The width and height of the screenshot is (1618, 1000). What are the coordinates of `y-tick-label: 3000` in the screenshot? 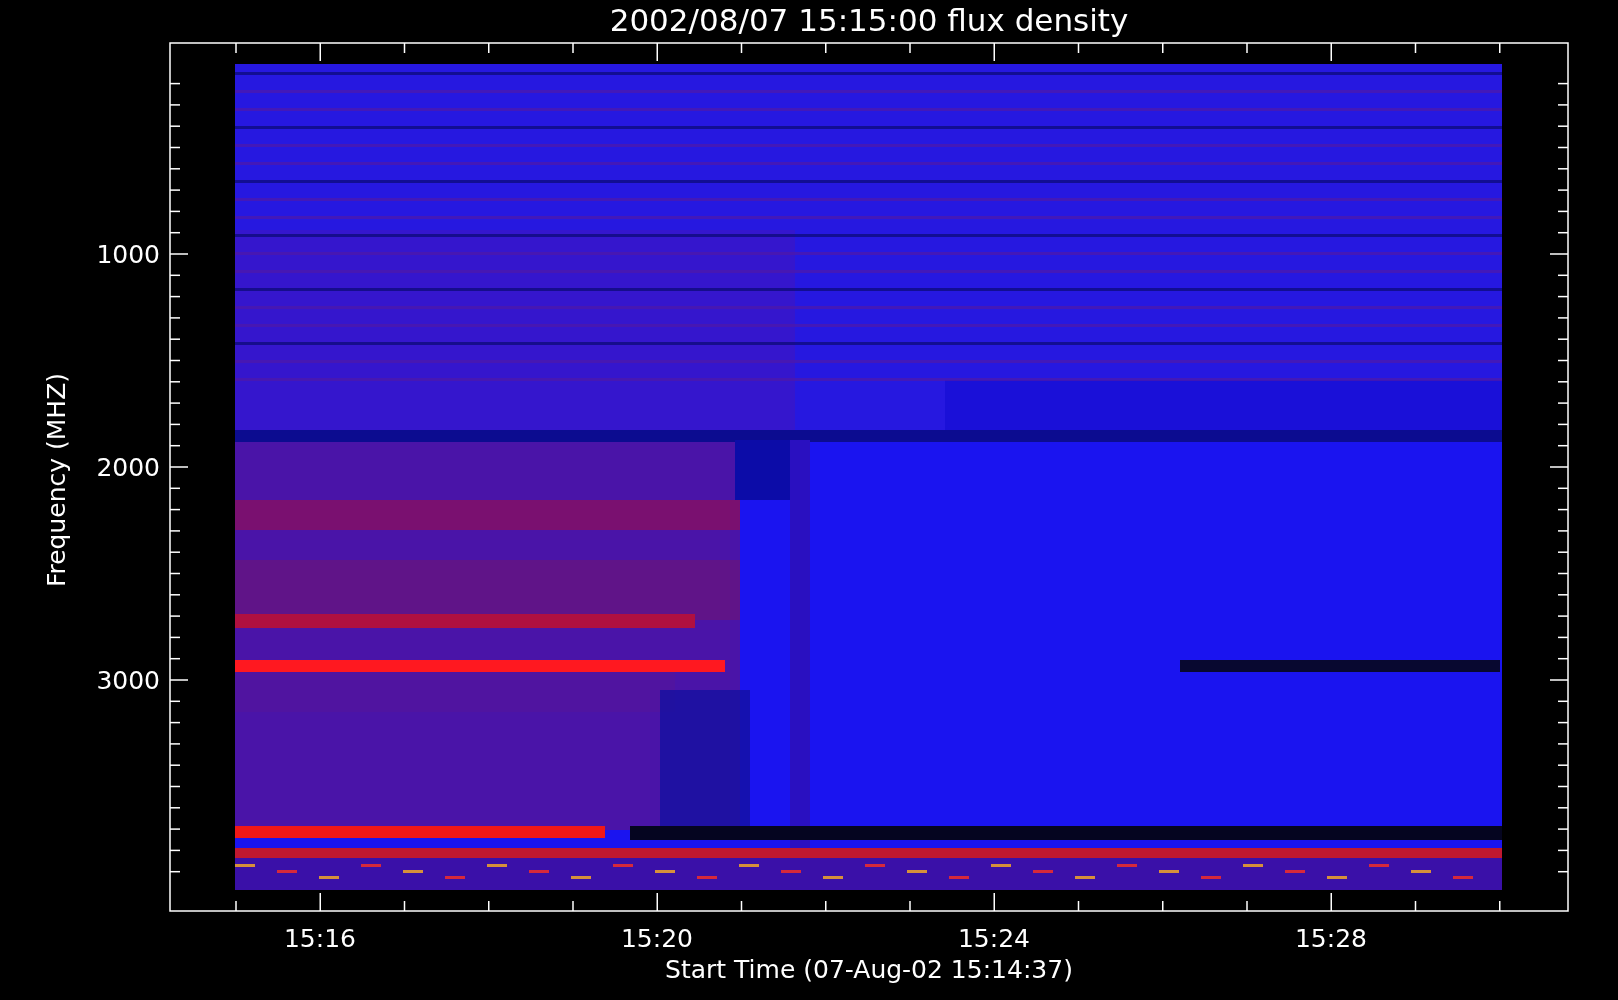 It's located at (128, 680).